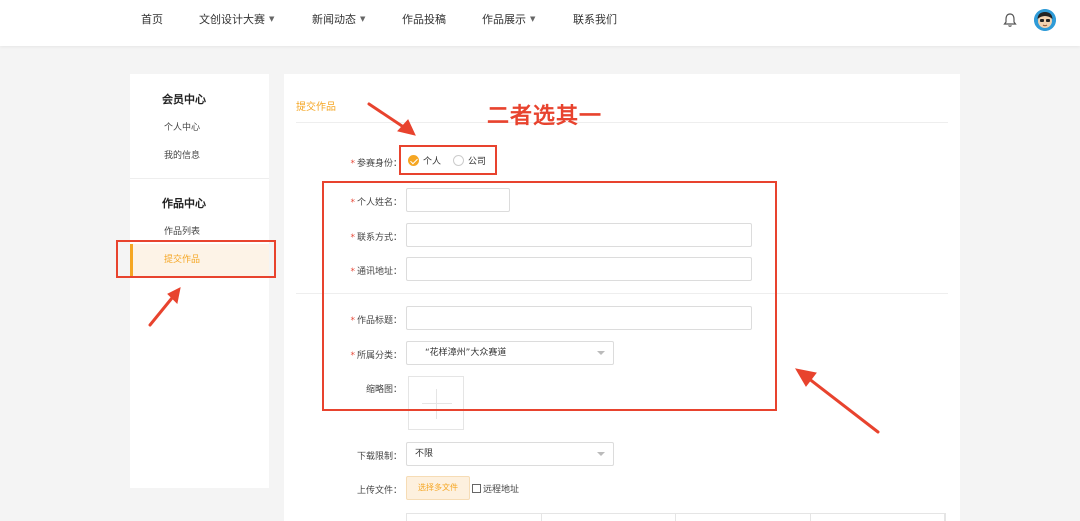  Describe the element at coordinates (161, 311) in the screenshot. I see `arrow-to-sidebar` at that location.